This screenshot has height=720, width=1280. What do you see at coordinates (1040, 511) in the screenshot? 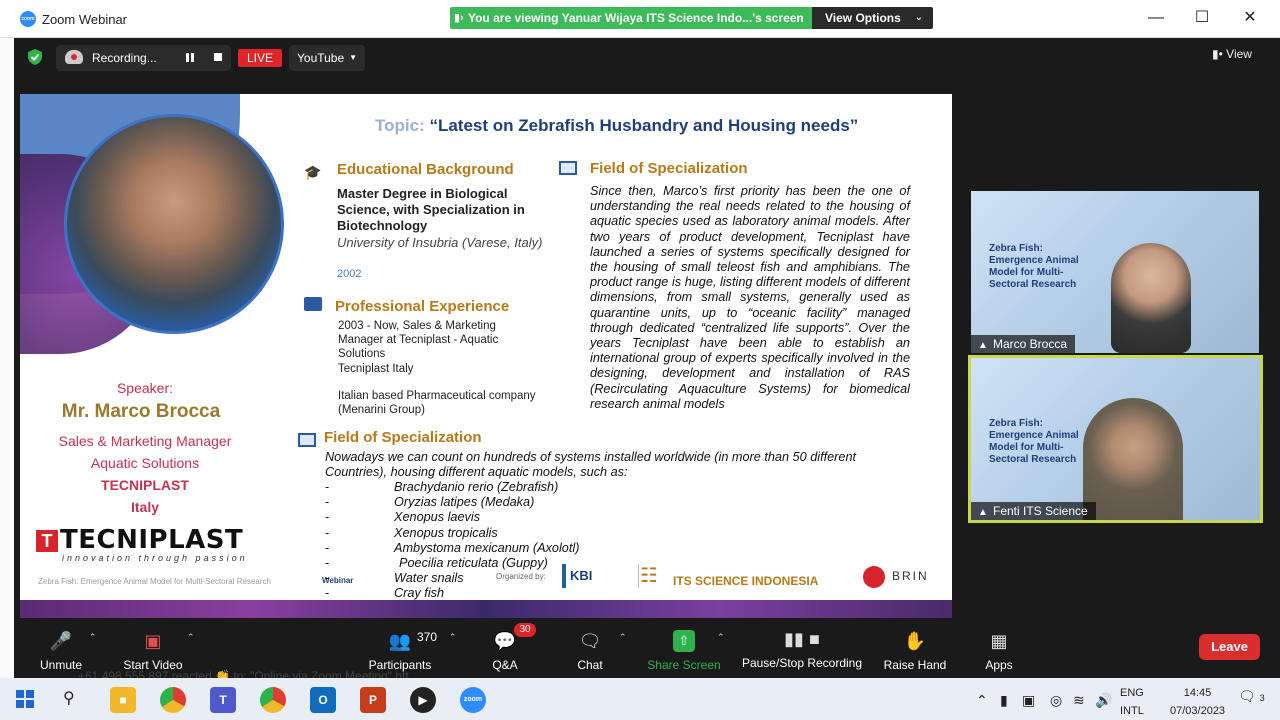
I see `participant-name: Fenti ITS Science` at bounding box center [1040, 511].